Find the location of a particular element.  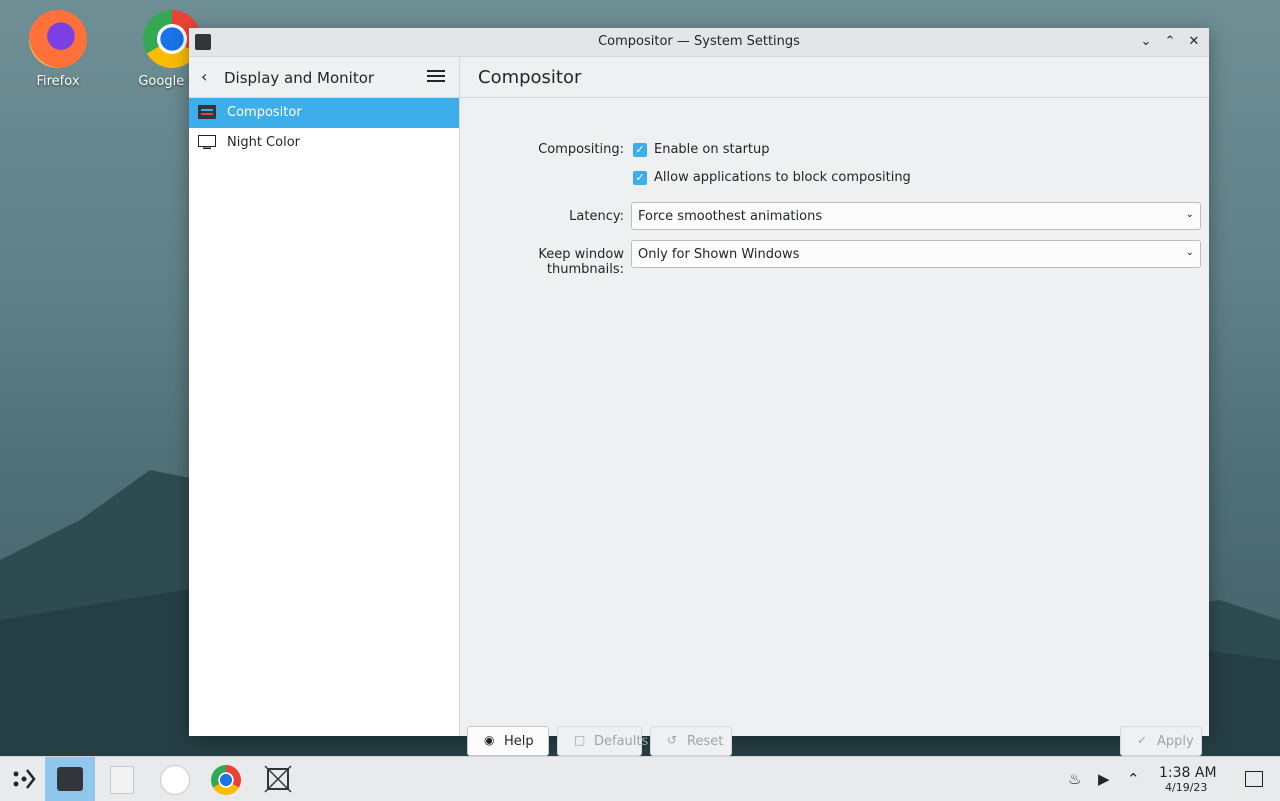

help-button: ◉ Help is located at coordinates (508, 741).